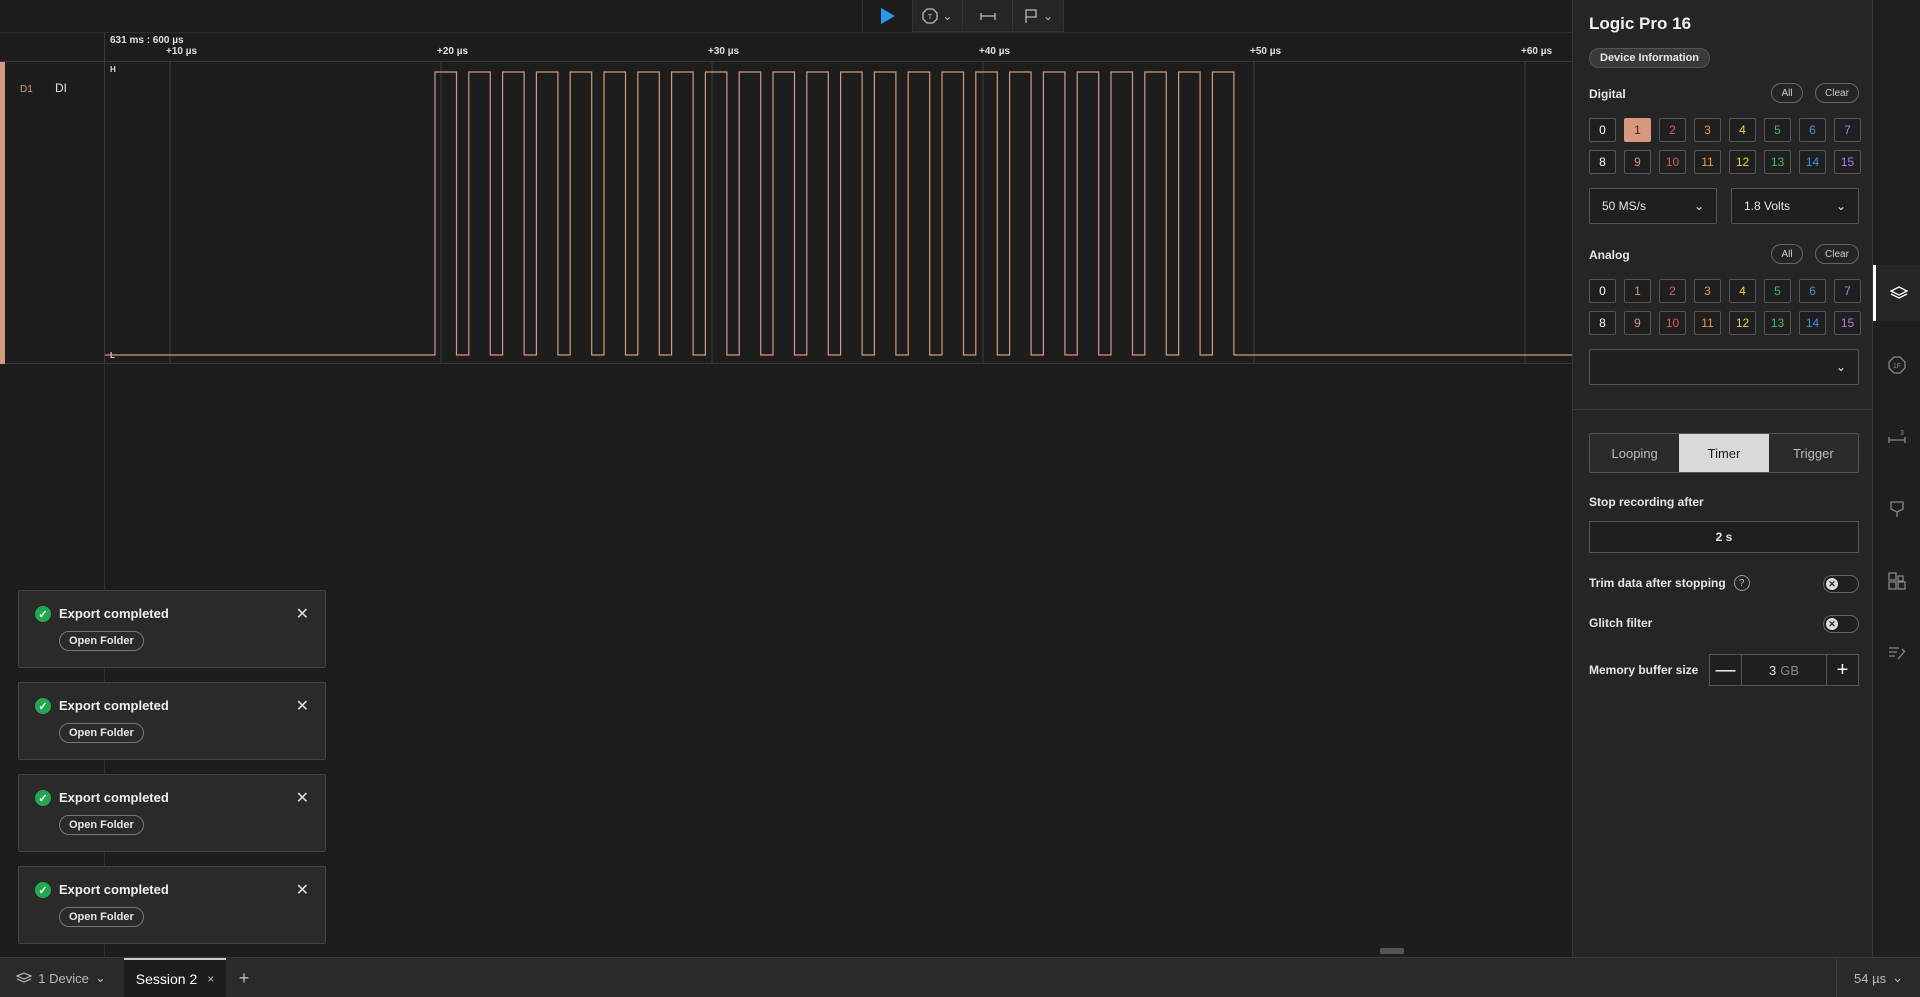 Image resolution: width=1920 pixels, height=997 pixels. I want to click on analog-channel-15: 15, so click(1847, 323).